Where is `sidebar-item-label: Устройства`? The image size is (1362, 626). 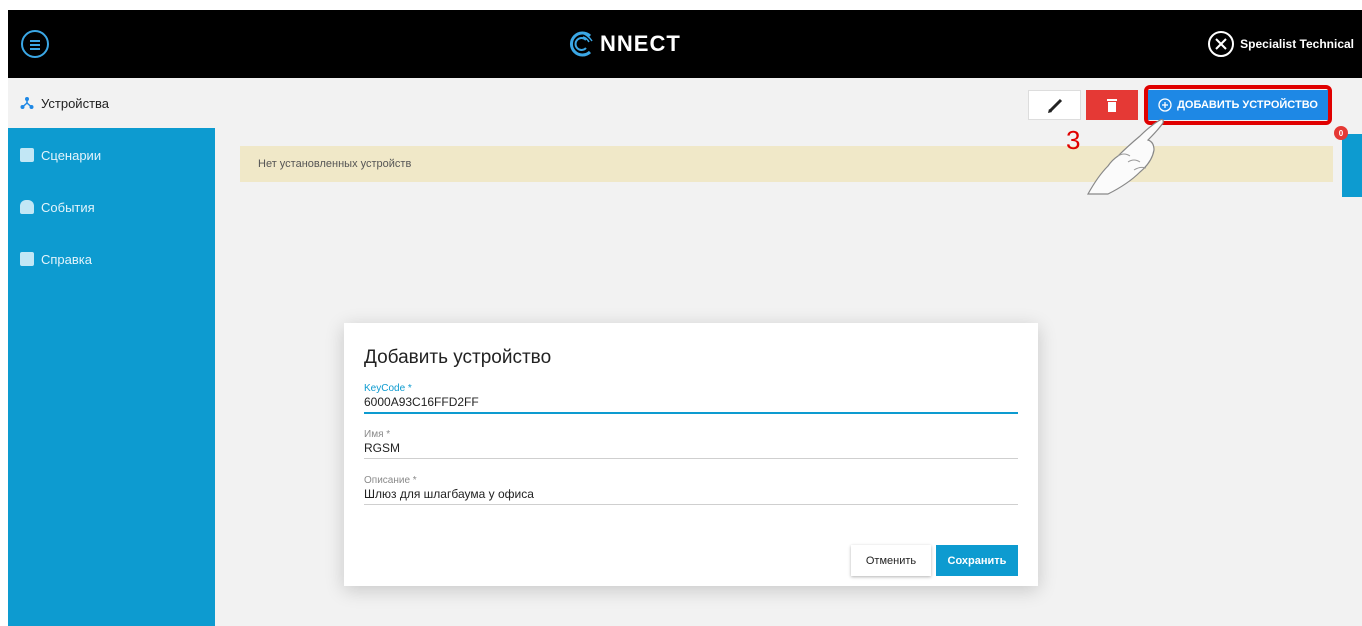 sidebar-item-label: Устройства is located at coordinates (75, 103).